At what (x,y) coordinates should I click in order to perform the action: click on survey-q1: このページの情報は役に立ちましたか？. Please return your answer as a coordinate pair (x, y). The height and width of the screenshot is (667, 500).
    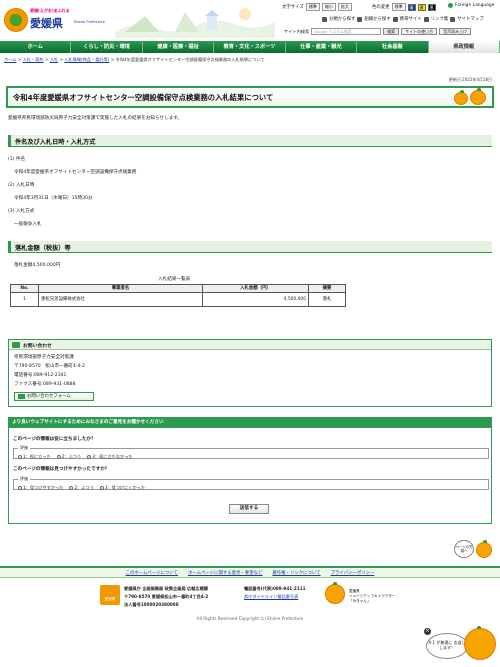
    Looking at the image, I should click on (54, 439).